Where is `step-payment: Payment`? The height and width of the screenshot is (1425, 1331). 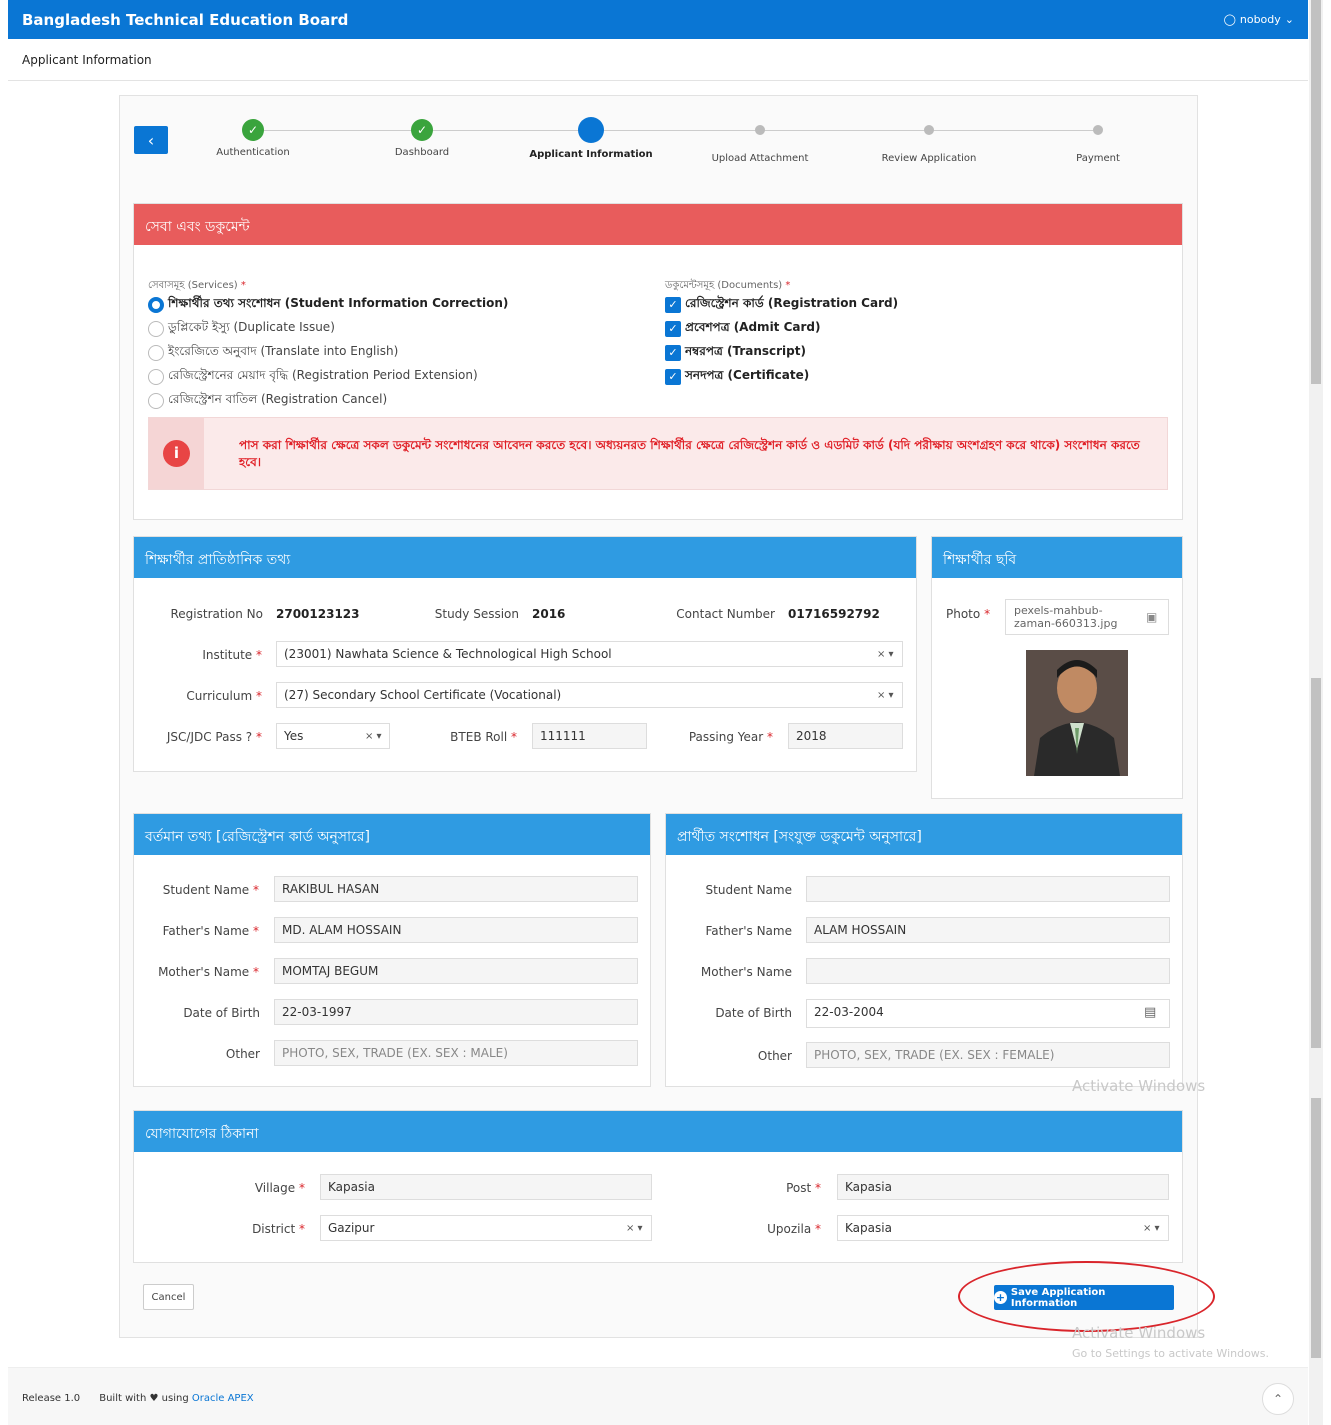
step-payment: Payment is located at coordinates (1098, 139).